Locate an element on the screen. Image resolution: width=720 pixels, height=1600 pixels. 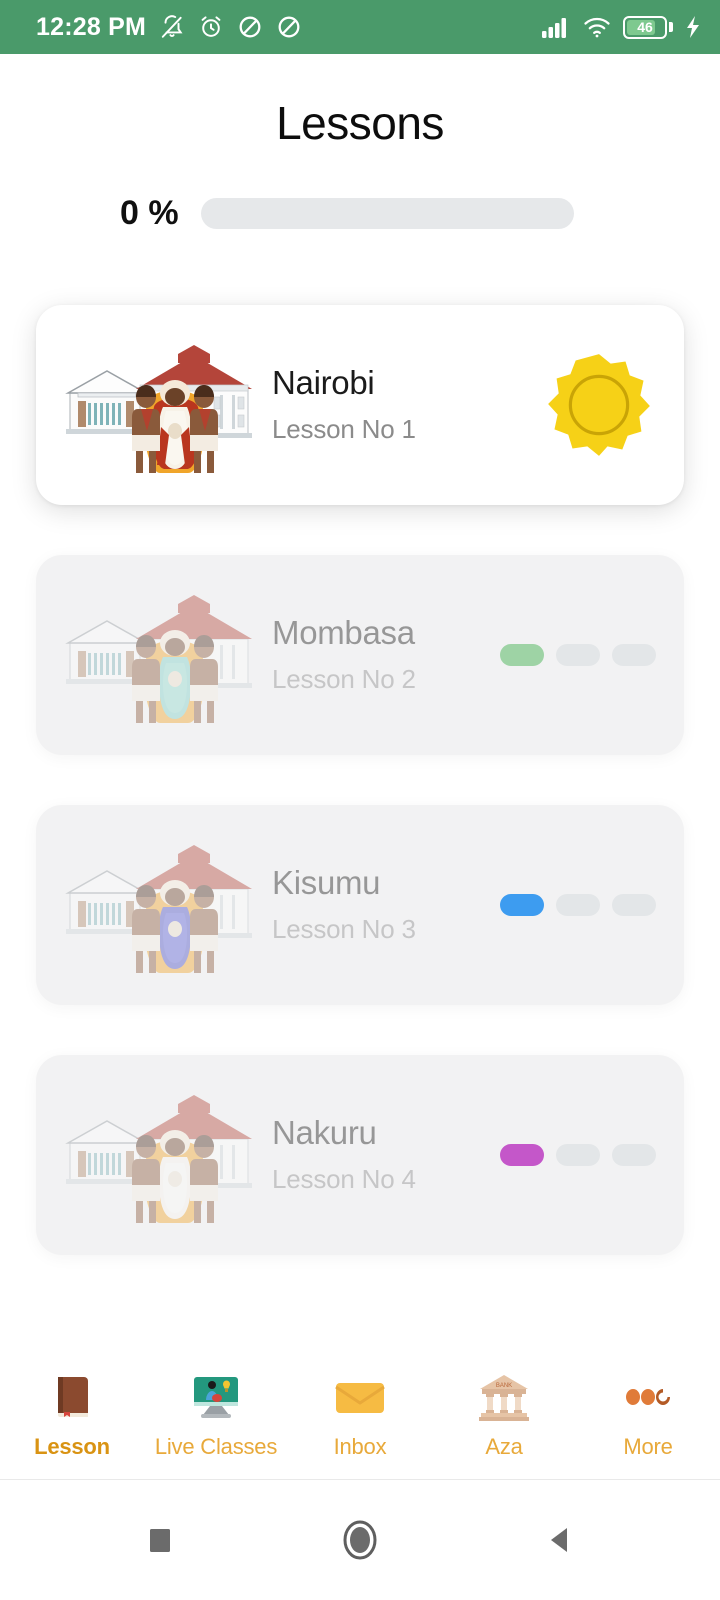
nav-item-aza: BANK Aza is located at coordinates (504, 1414).